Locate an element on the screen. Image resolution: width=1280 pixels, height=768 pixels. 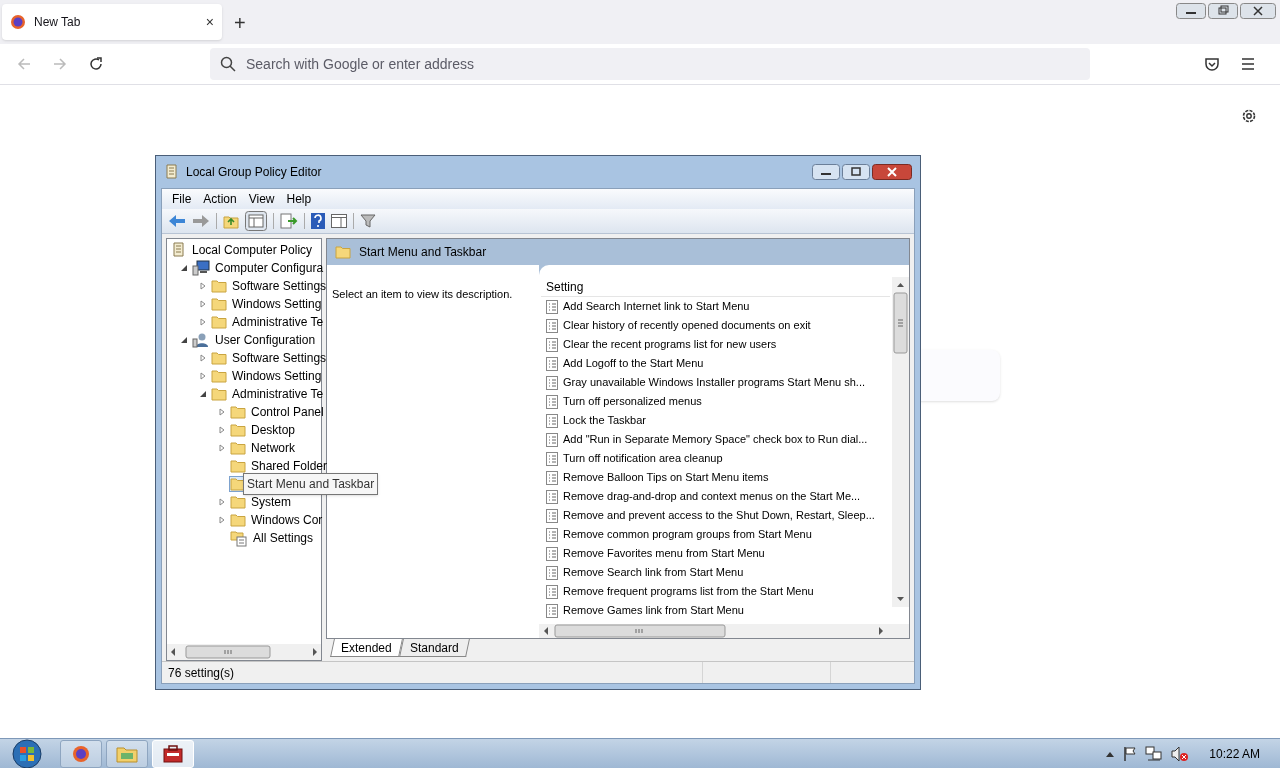
setting-name: Remove Games link from Start Menu is located at coordinates (653, 610).